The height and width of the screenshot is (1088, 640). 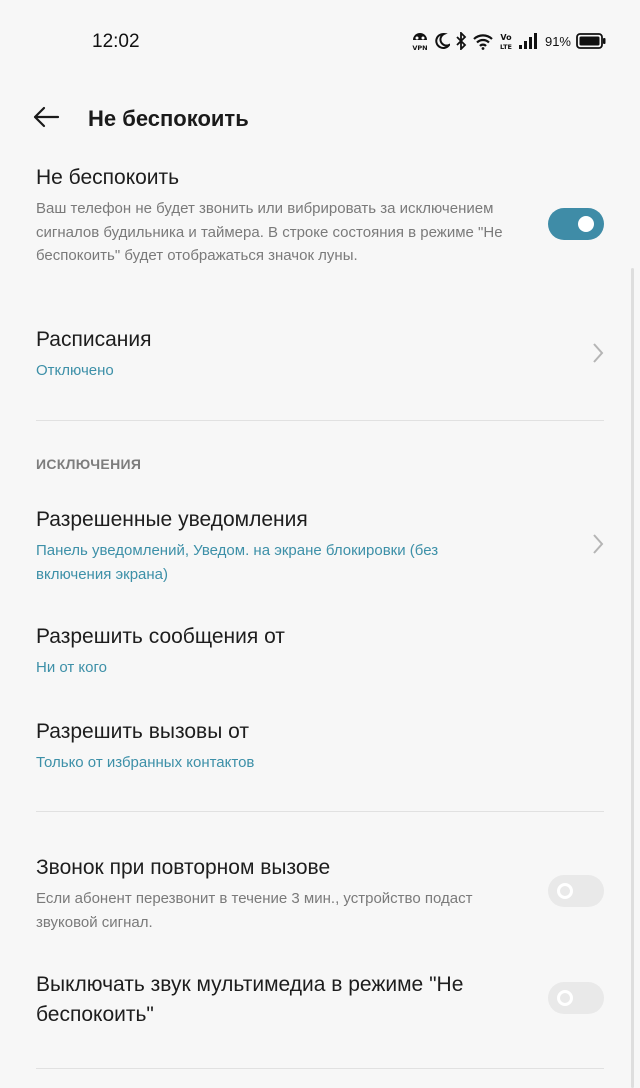 I want to click on allow-messages-row: Разрешить сообщения от Ни от кого, so click(x=320, y=651).